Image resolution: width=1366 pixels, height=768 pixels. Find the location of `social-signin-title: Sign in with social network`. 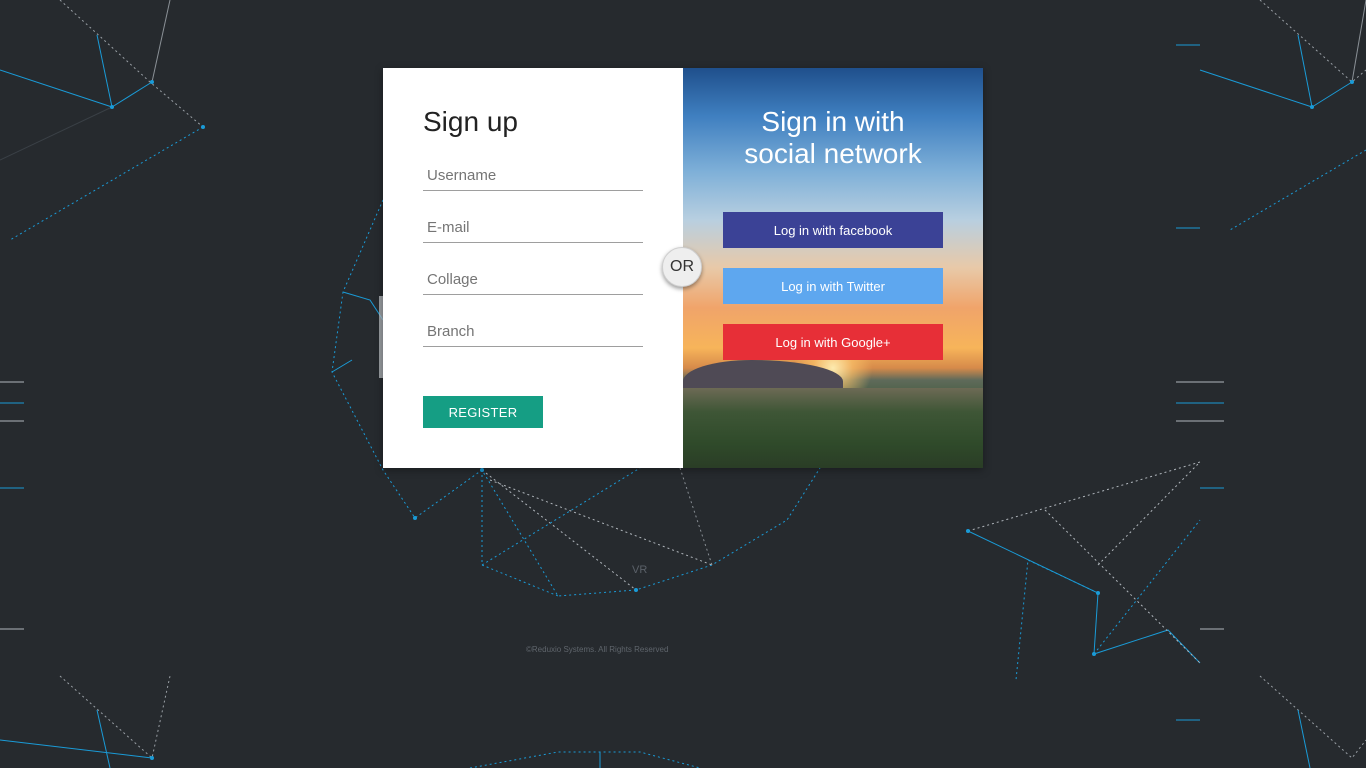

social-signin-title: Sign in with social network is located at coordinates (833, 138).